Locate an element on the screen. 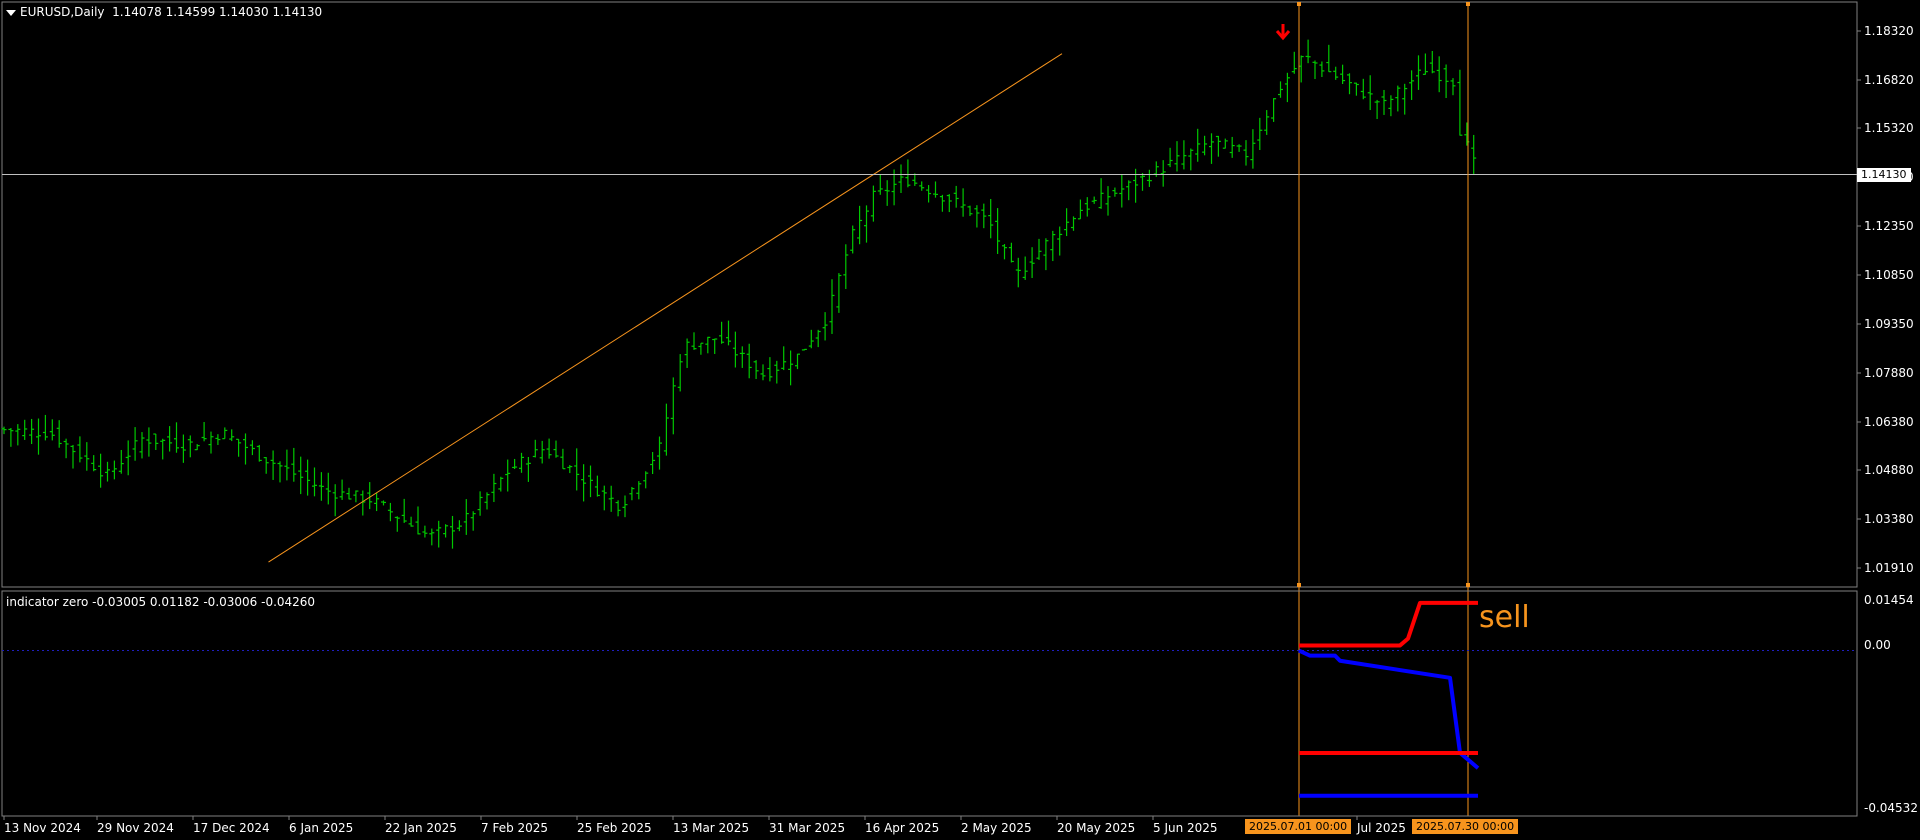 This screenshot has height=840, width=1920. time-axis-label: 29 Nov 2024 is located at coordinates (135, 828).